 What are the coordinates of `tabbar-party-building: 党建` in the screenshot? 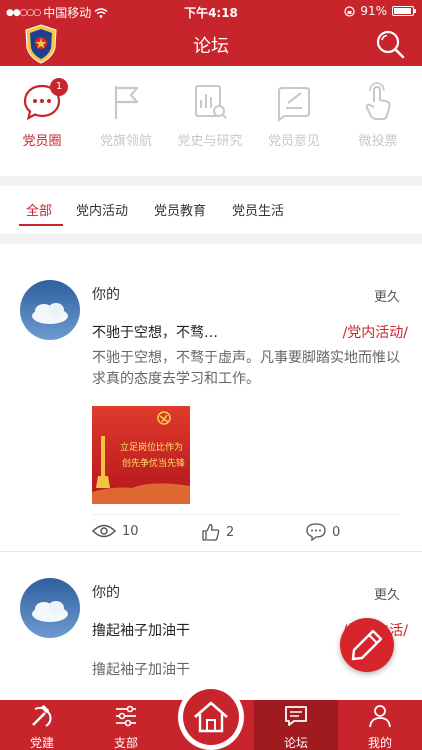 It's located at (42, 725).